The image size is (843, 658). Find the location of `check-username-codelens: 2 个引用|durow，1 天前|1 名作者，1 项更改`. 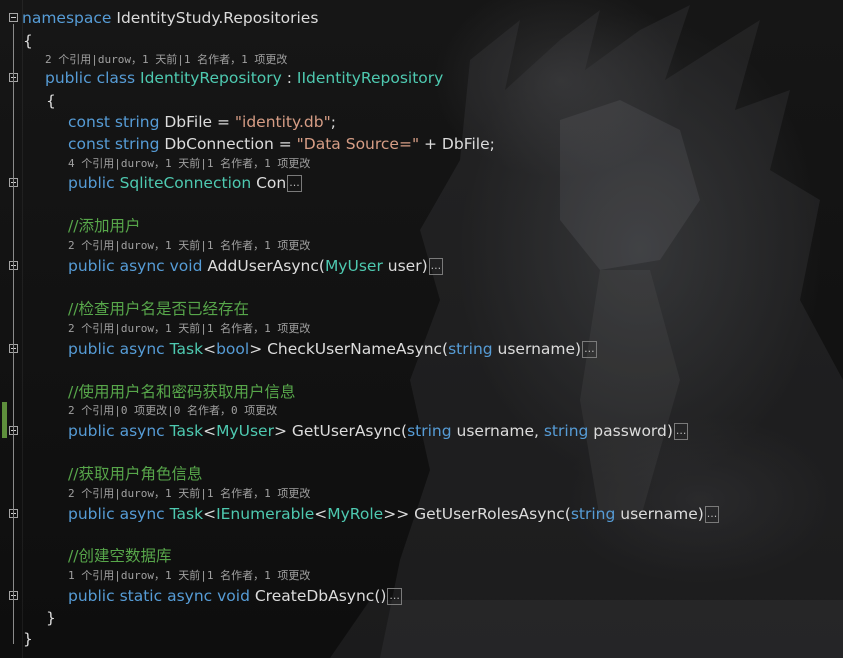

check-username-codelens: 2 个引用|durow，1 天前|1 名作者，1 项更改 is located at coordinates (421, 329).